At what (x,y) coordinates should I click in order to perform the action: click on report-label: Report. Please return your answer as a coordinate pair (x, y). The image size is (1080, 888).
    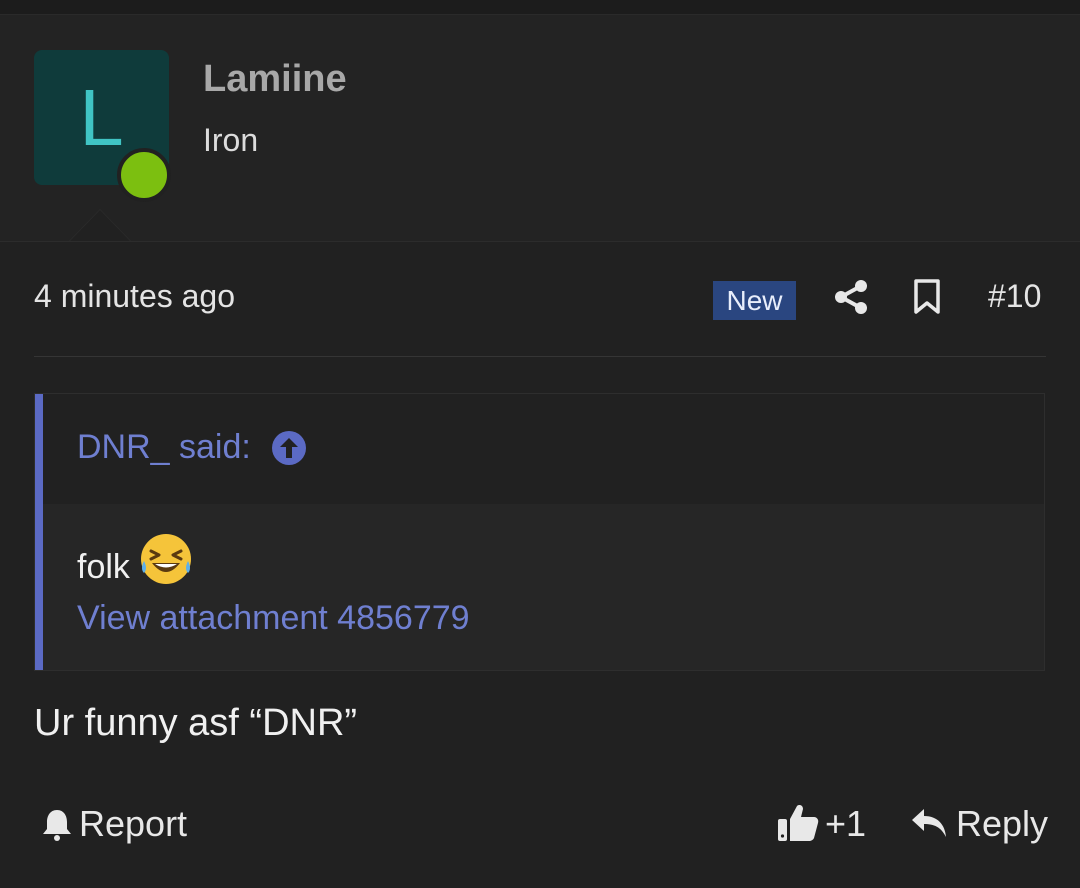
    Looking at the image, I should click on (133, 823).